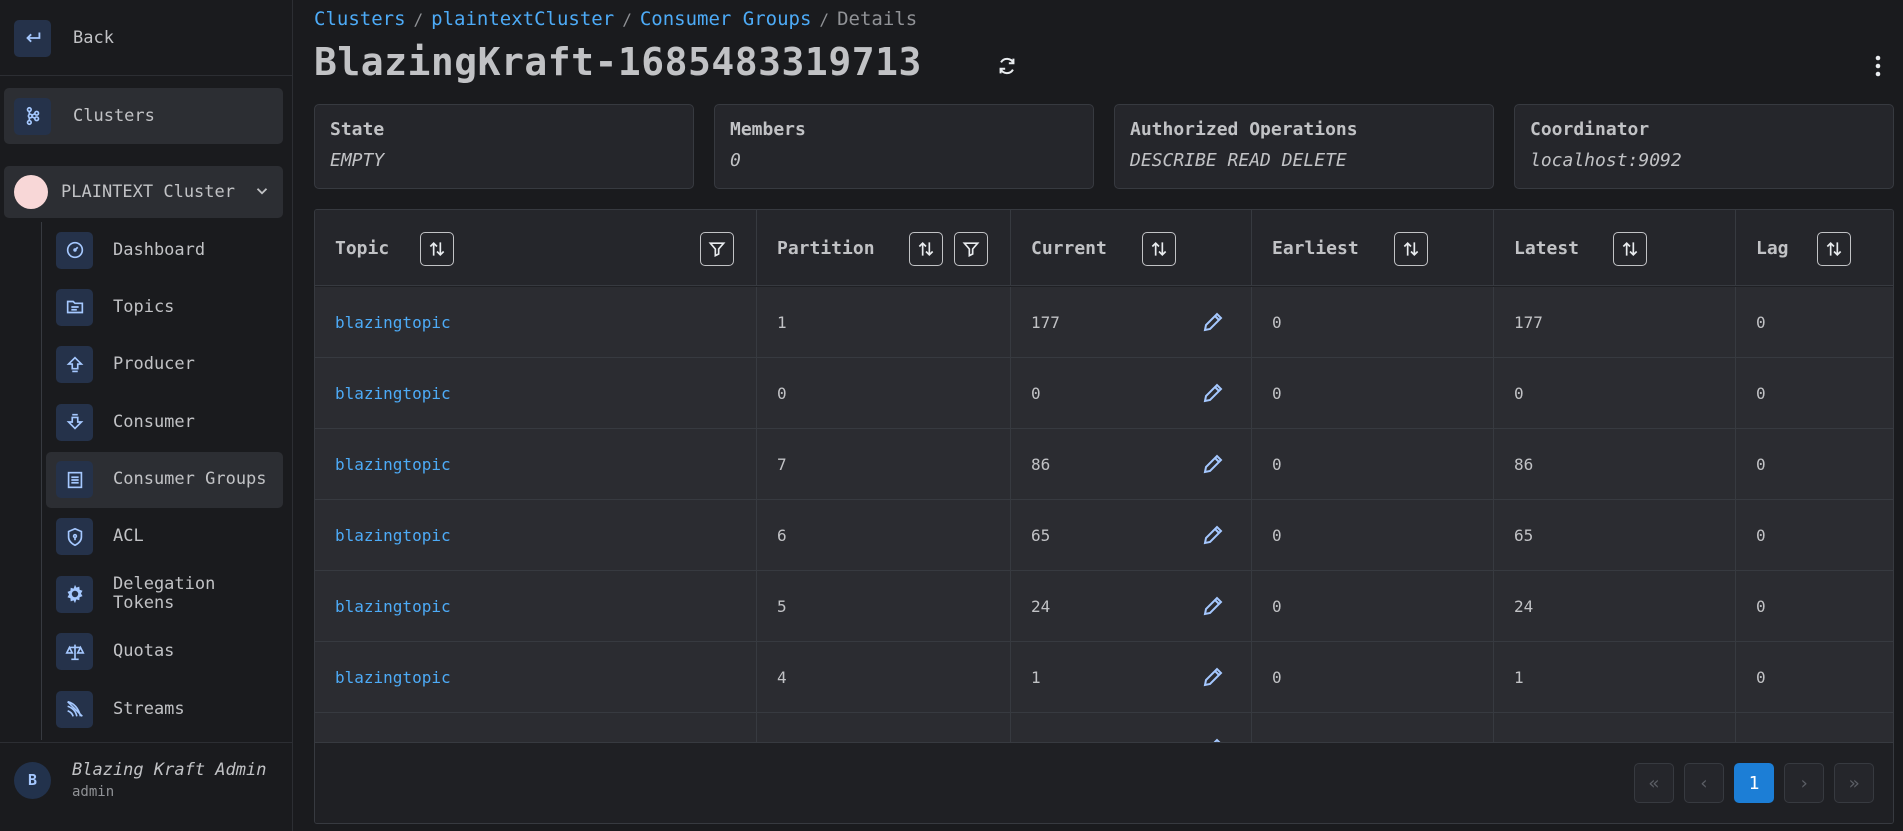 Image resolution: width=1903 pixels, height=831 pixels. Describe the element at coordinates (169, 770) in the screenshot. I see `user-name: Blazing Kraft Admin` at that location.